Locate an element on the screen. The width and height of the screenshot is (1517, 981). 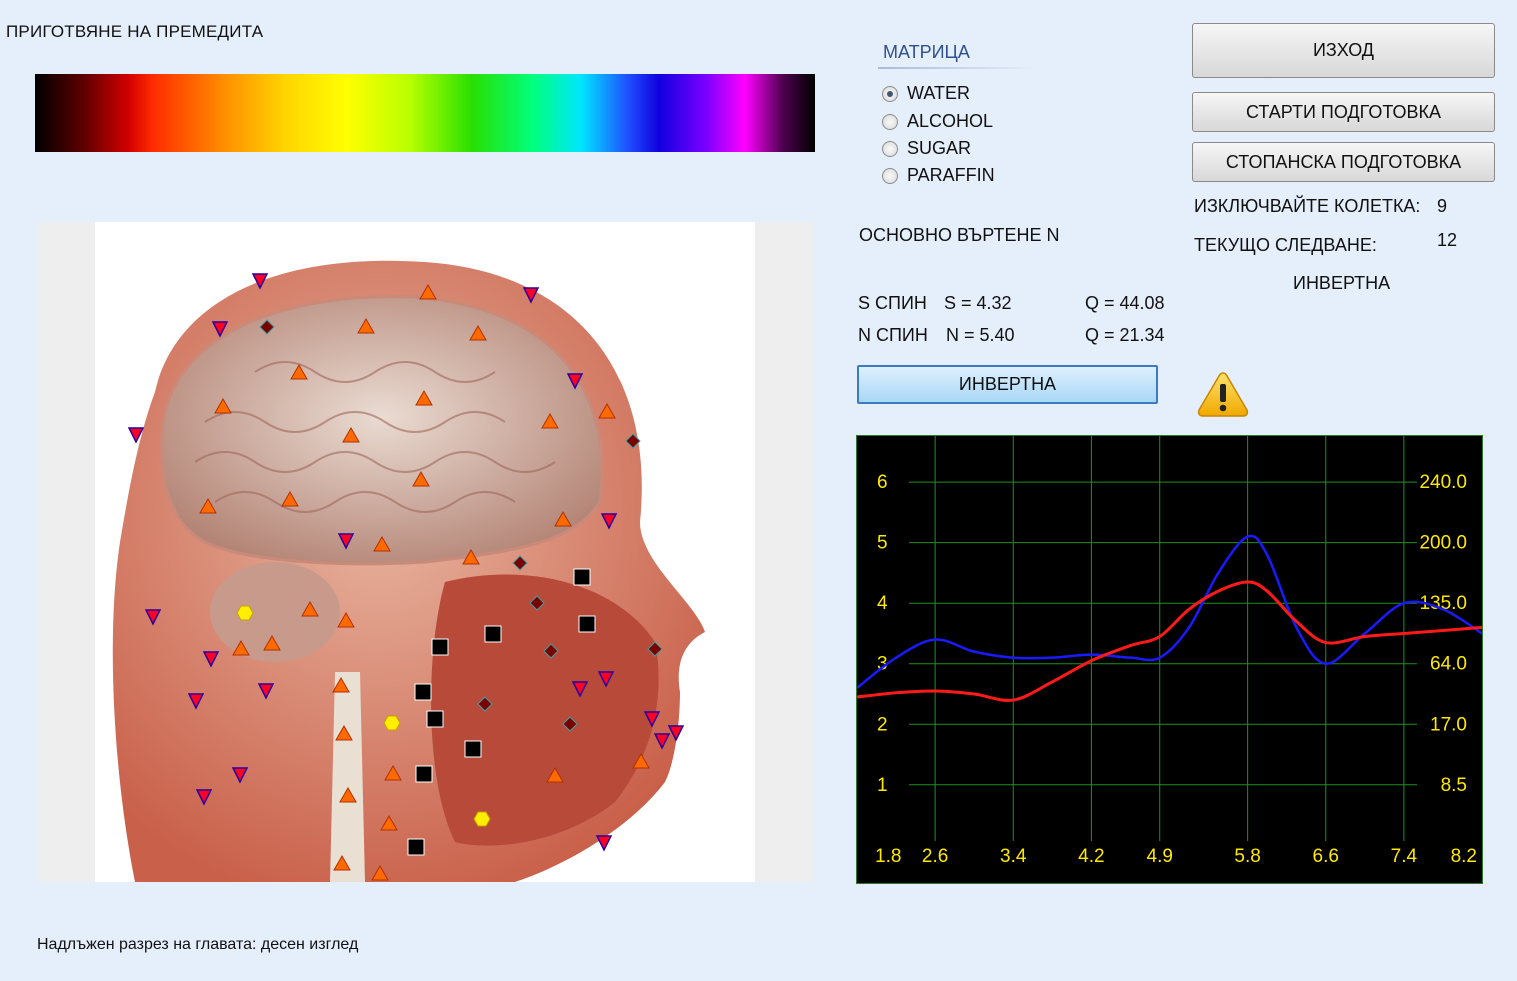
y-tick-label-right: 200.0 is located at coordinates (1443, 543).